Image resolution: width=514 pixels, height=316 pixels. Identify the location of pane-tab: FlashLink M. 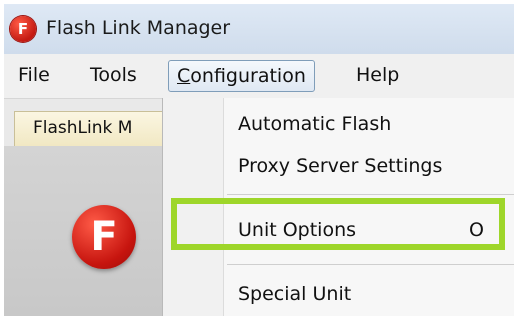
(95, 128).